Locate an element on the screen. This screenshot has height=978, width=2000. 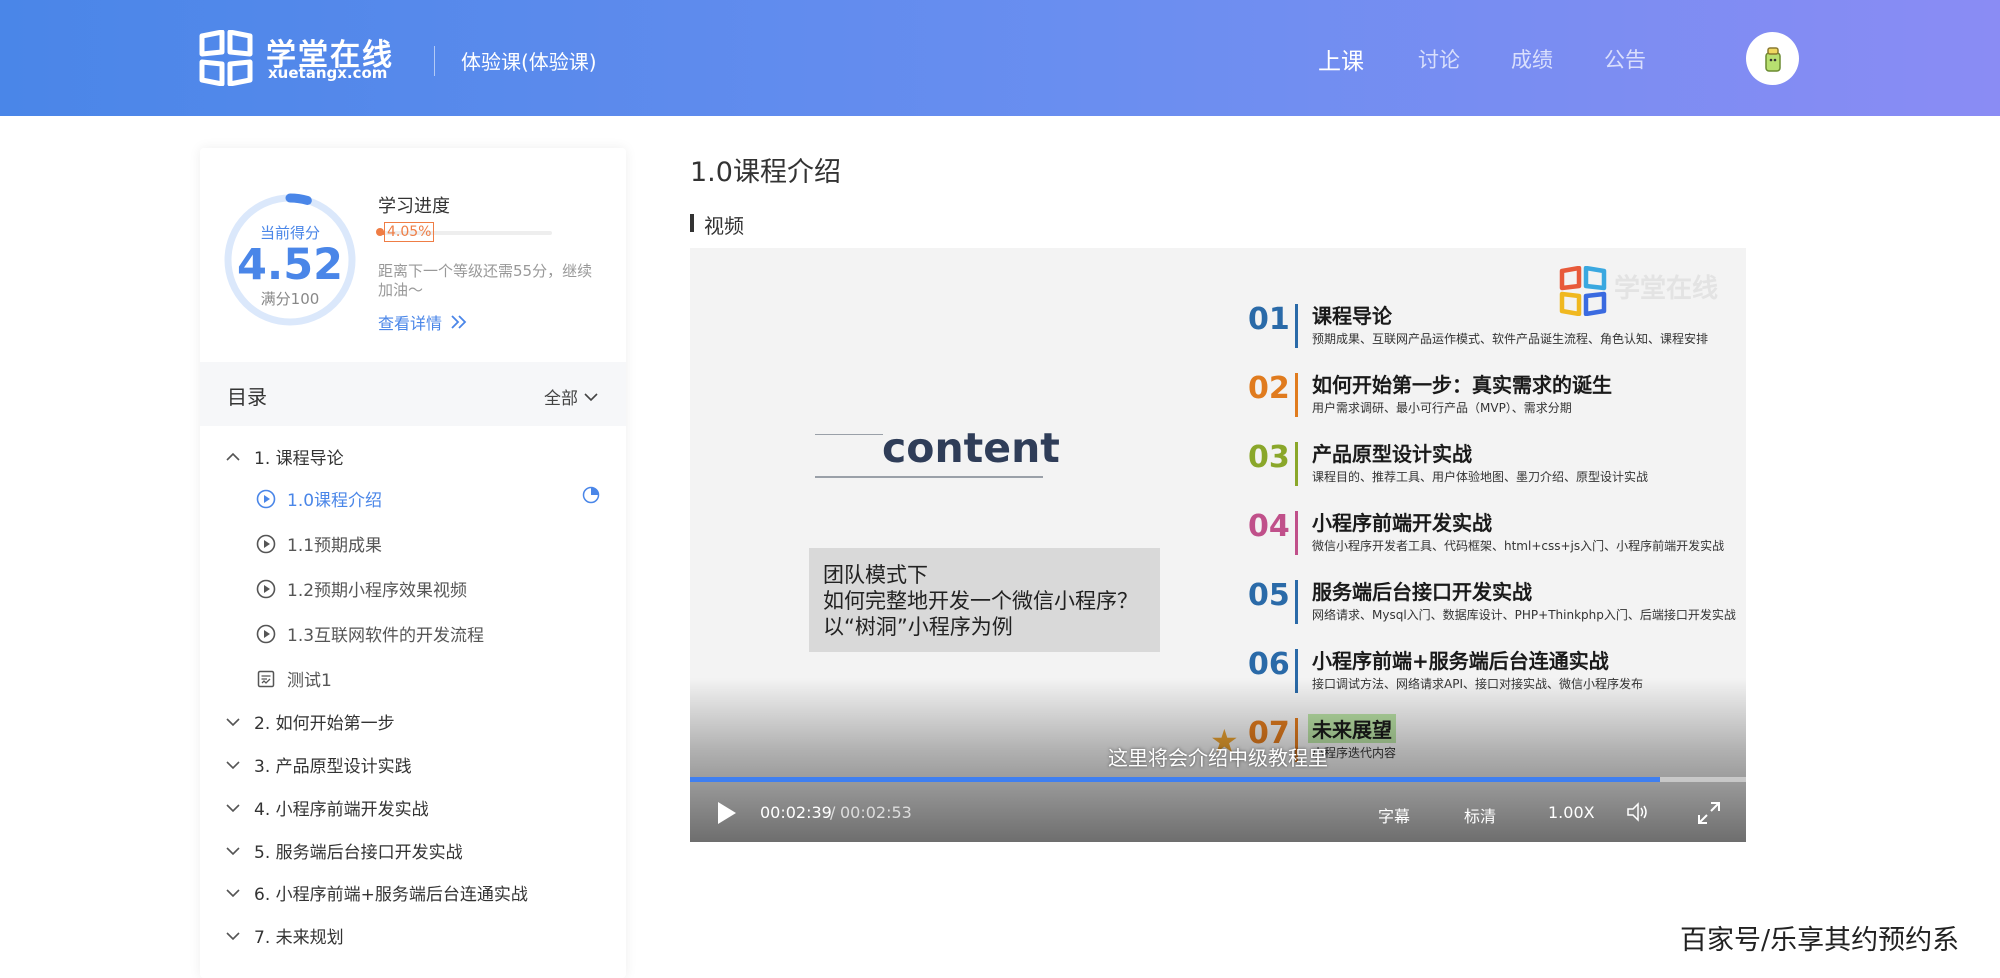
toc-lesson-1-3: 1.3互联网软件的开发流程 is located at coordinates (370, 633).